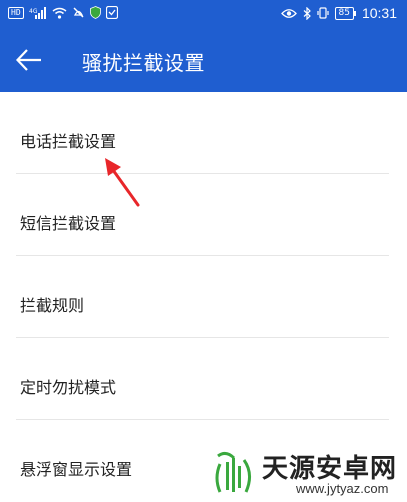 This screenshot has width=407, height=502. Describe the element at coordinates (345, 13) in the screenshot. I see `battery-indicator: 85` at that location.